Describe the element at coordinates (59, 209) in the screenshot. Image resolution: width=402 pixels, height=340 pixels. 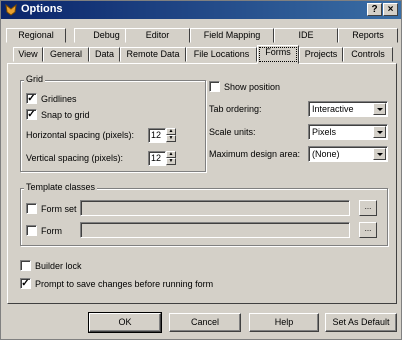
I see `formset-label: Form set` at that location.